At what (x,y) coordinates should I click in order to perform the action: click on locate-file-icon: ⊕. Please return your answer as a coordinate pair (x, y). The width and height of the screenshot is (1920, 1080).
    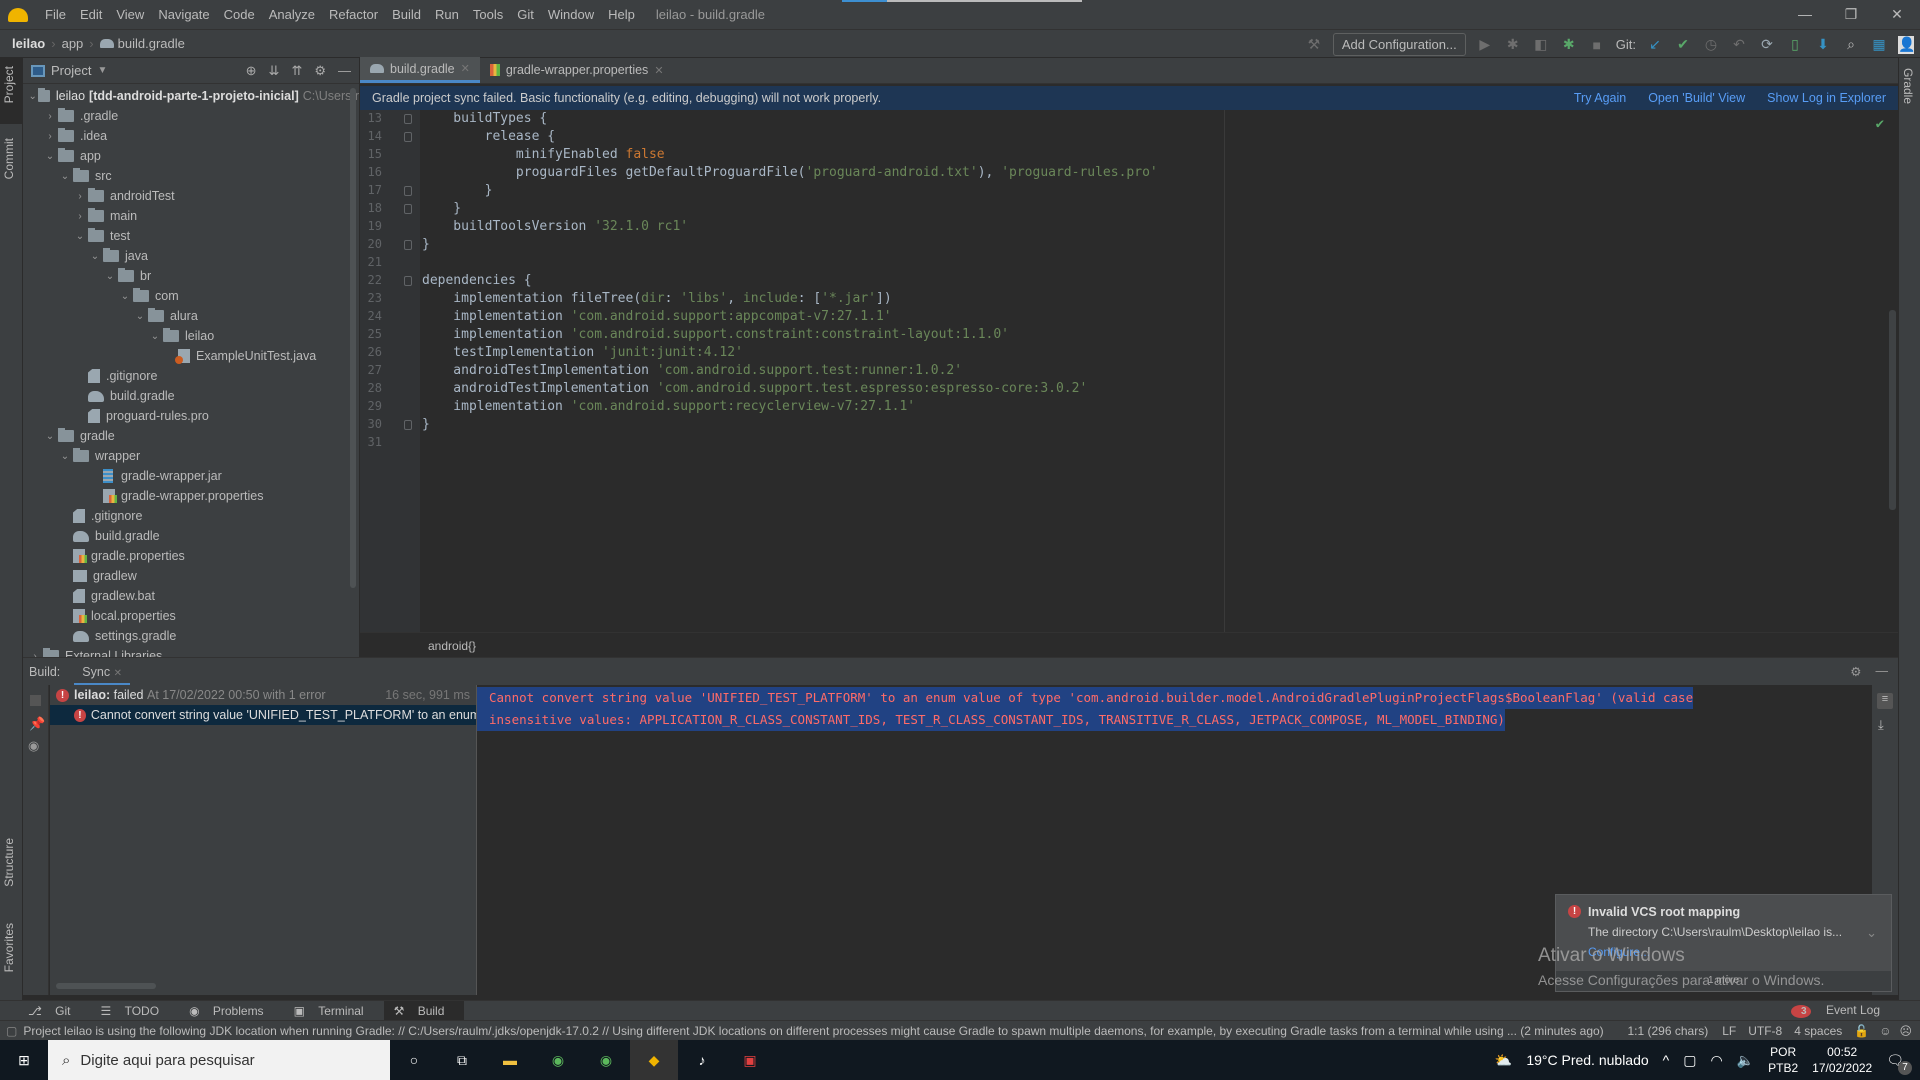
    Looking at the image, I should click on (251, 71).